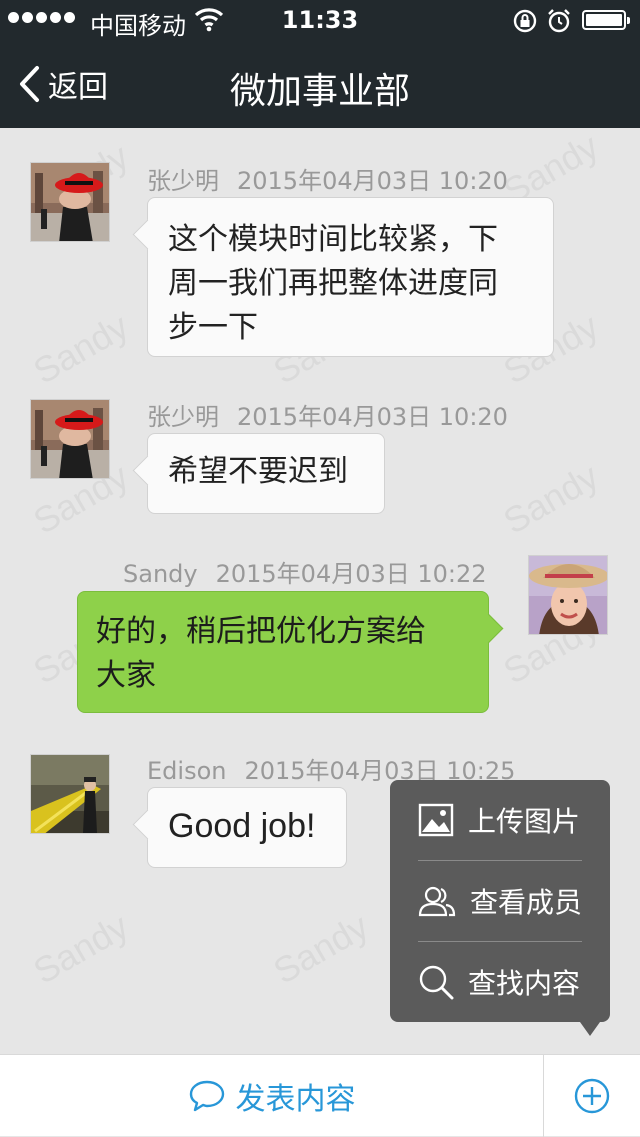 This screenshot has height=1137, width=640. I want to click on speech-bubble-icon, so click(206, 1096).